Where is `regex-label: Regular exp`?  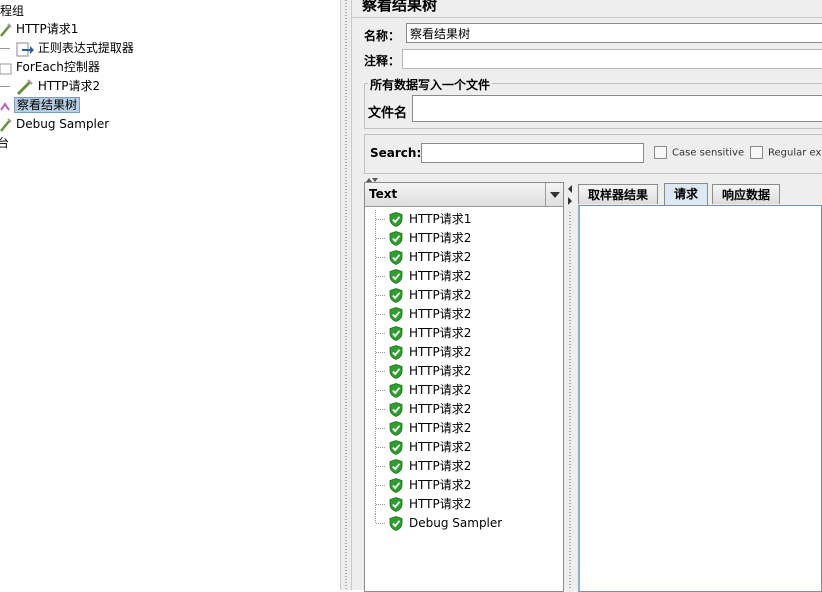 regex-label: Regular exp is located at coordinates (795, 153).